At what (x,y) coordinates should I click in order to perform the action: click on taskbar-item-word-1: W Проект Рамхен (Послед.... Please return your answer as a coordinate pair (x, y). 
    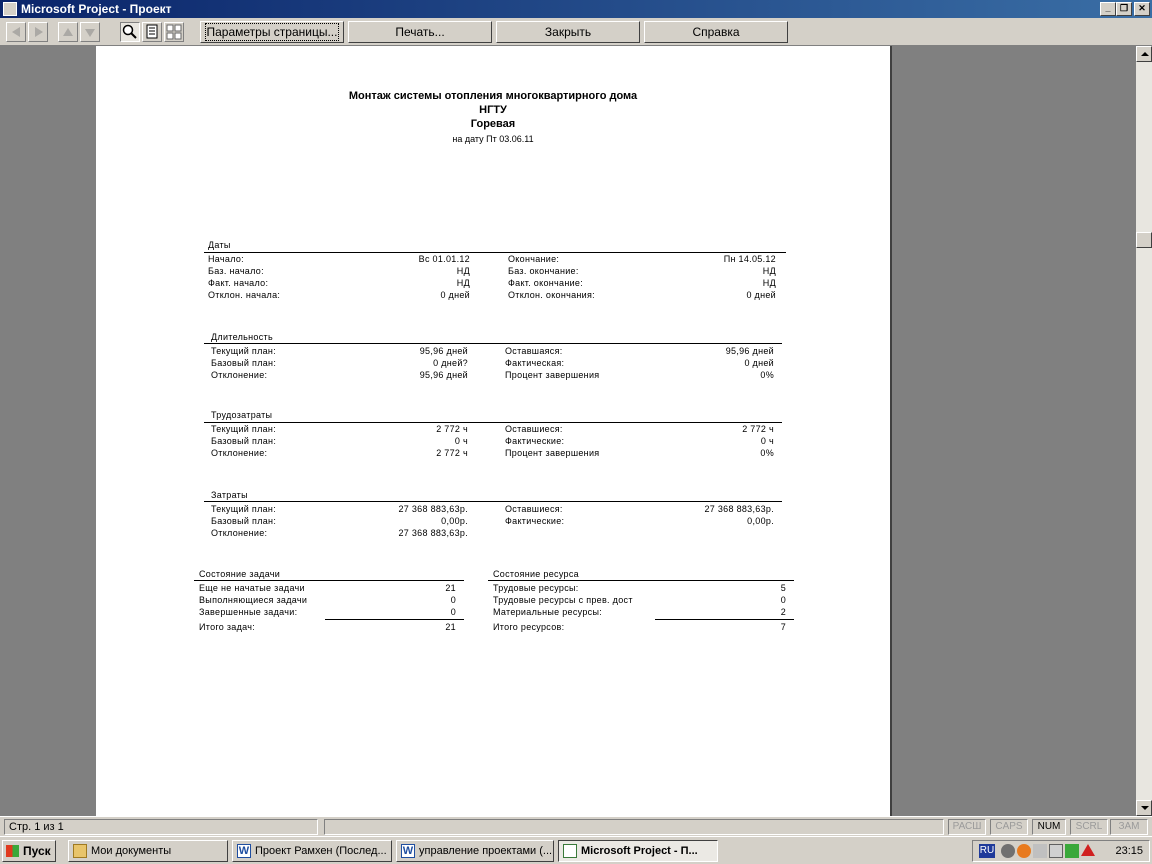
    Looking at the image, I should click on (312, 851).